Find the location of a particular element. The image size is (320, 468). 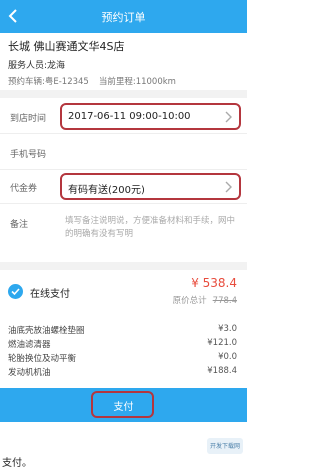

caption-text: 支付。 is located at coordinates (17, 463).